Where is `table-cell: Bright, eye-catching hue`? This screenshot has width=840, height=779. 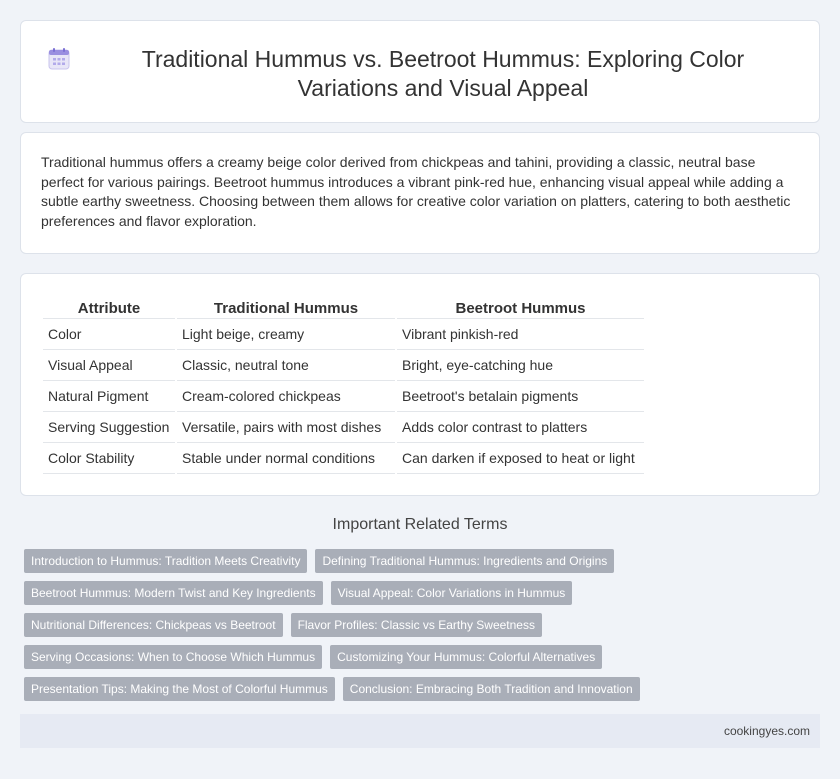
table-cell: Bright, eye-catching hue is located at coordinates (519, 365).